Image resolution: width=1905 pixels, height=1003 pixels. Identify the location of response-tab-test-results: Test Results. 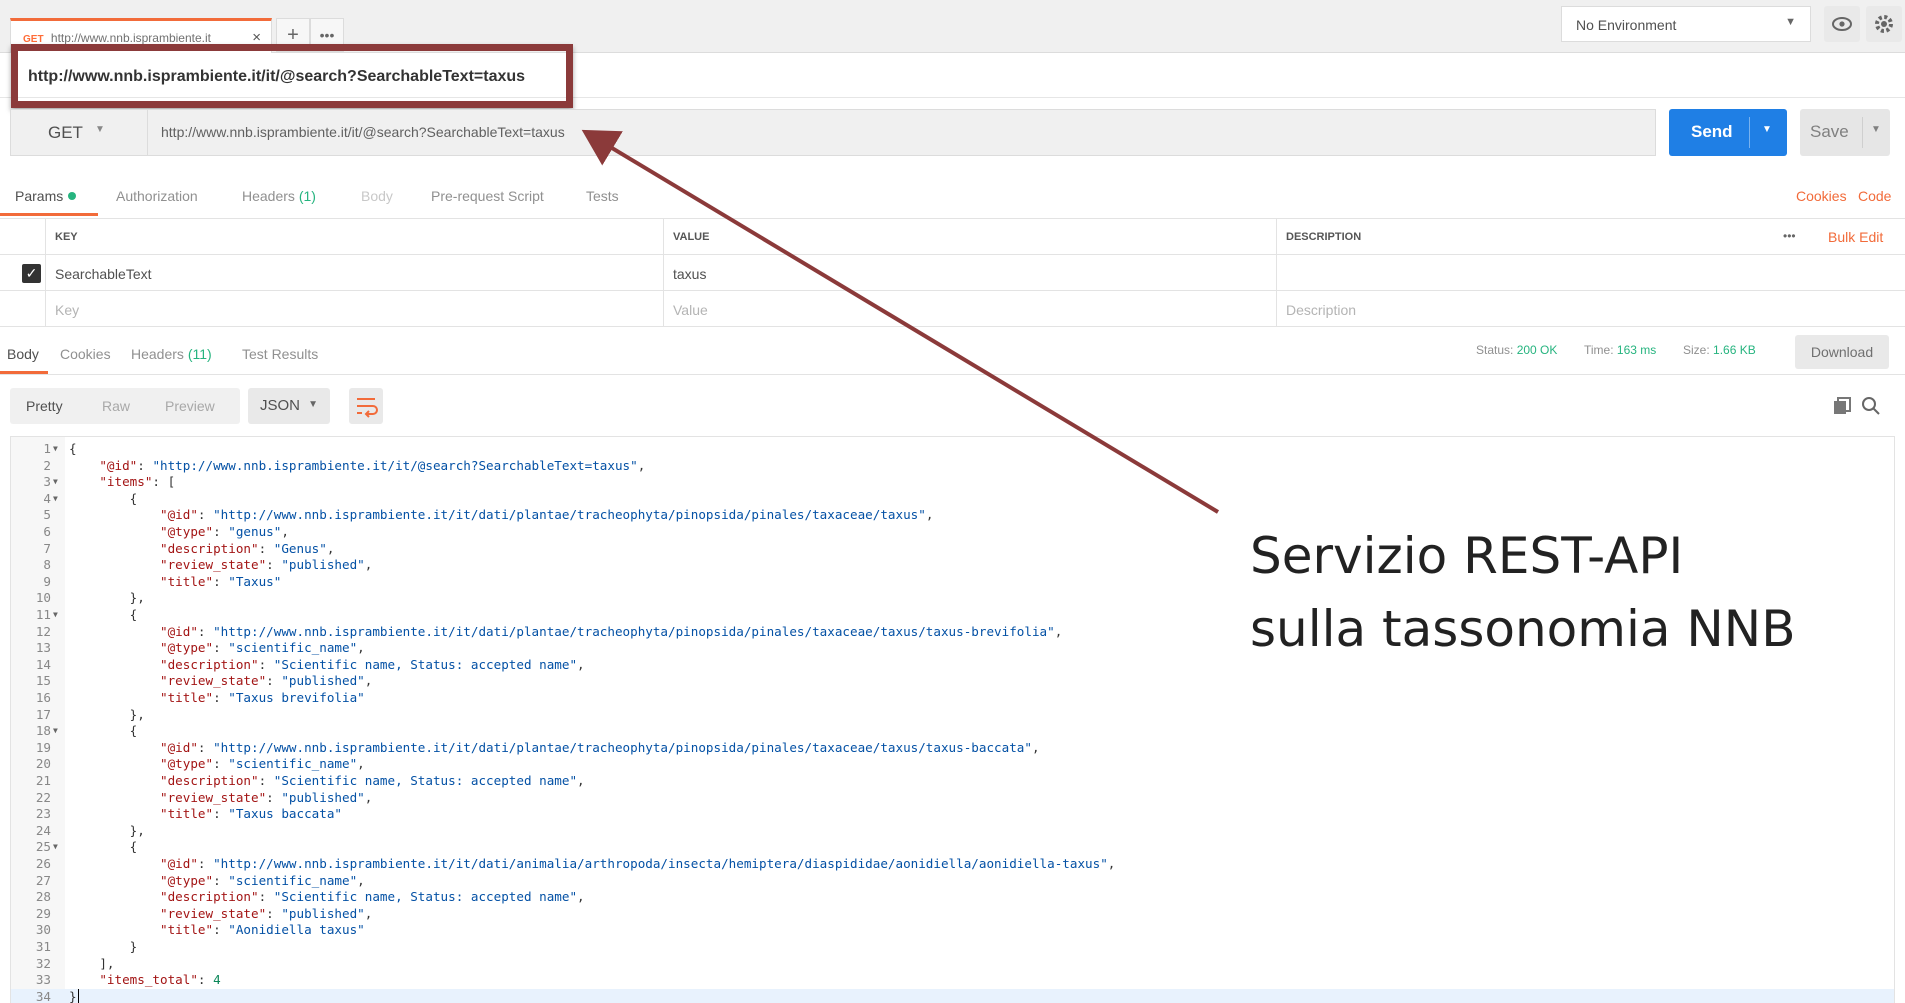
(280, 354).